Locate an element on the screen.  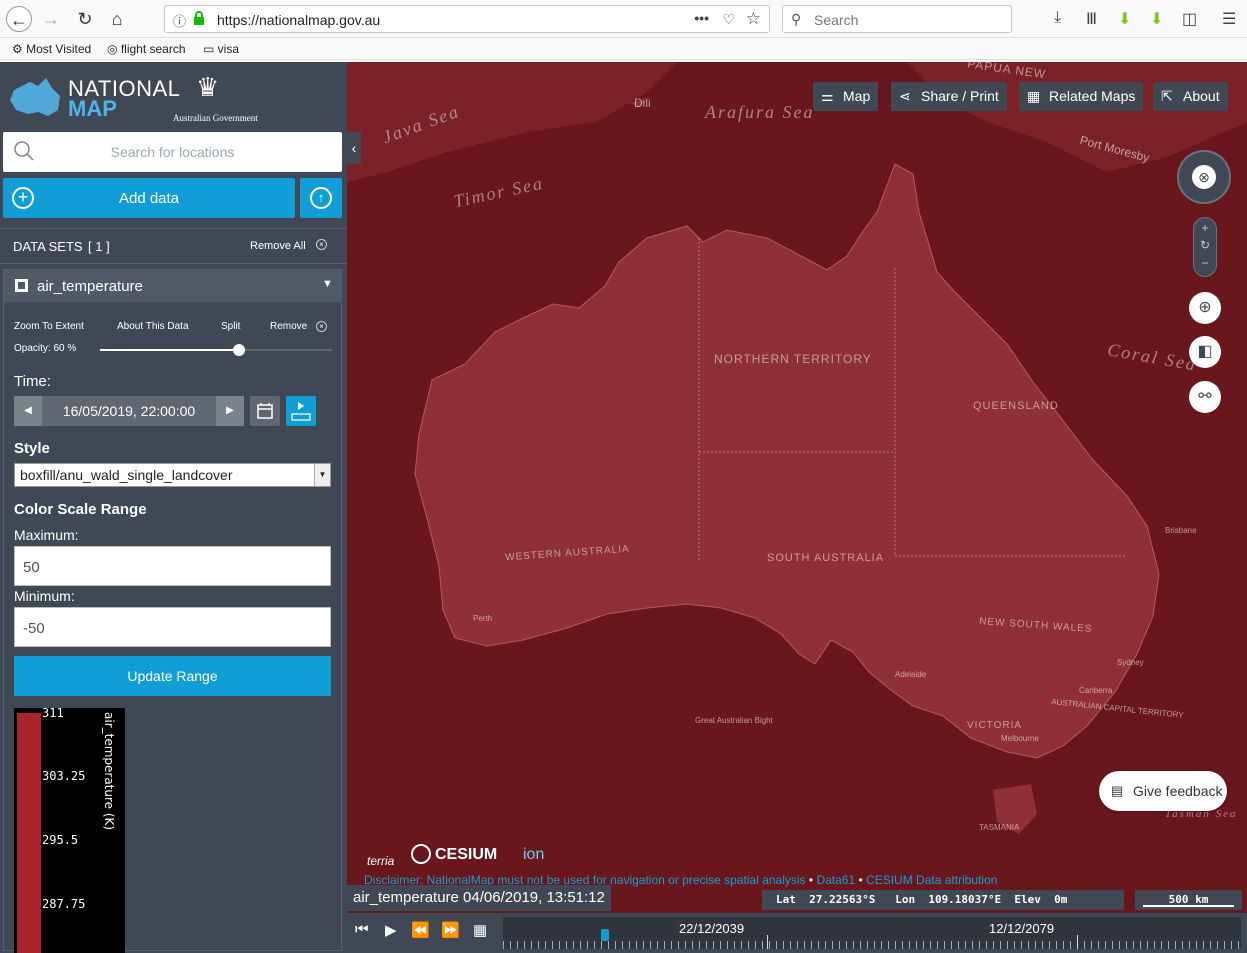
collapse-arrow-icon: ▼ is located at coordinates (327, 284).